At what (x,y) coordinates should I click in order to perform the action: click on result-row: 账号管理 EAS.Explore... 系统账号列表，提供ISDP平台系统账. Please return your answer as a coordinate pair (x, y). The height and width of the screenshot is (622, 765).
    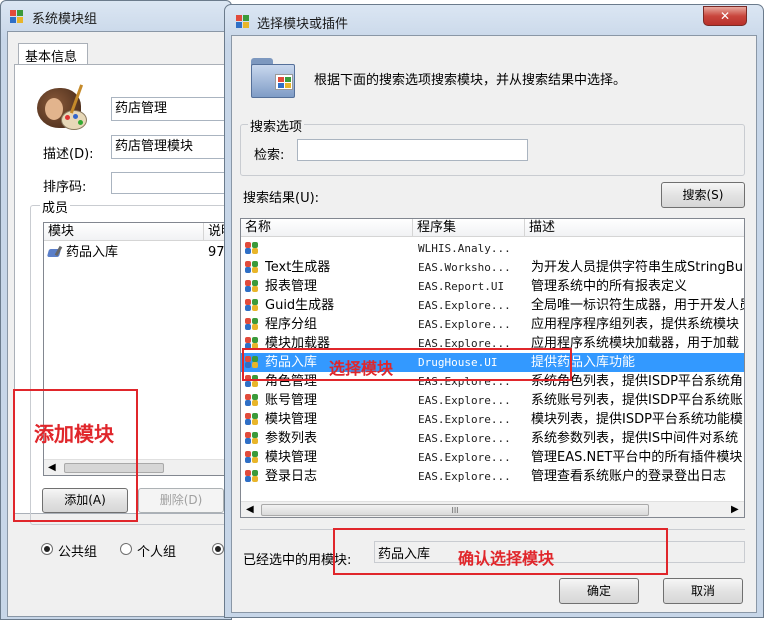
    Looking at the image, I should click on (492, 400).